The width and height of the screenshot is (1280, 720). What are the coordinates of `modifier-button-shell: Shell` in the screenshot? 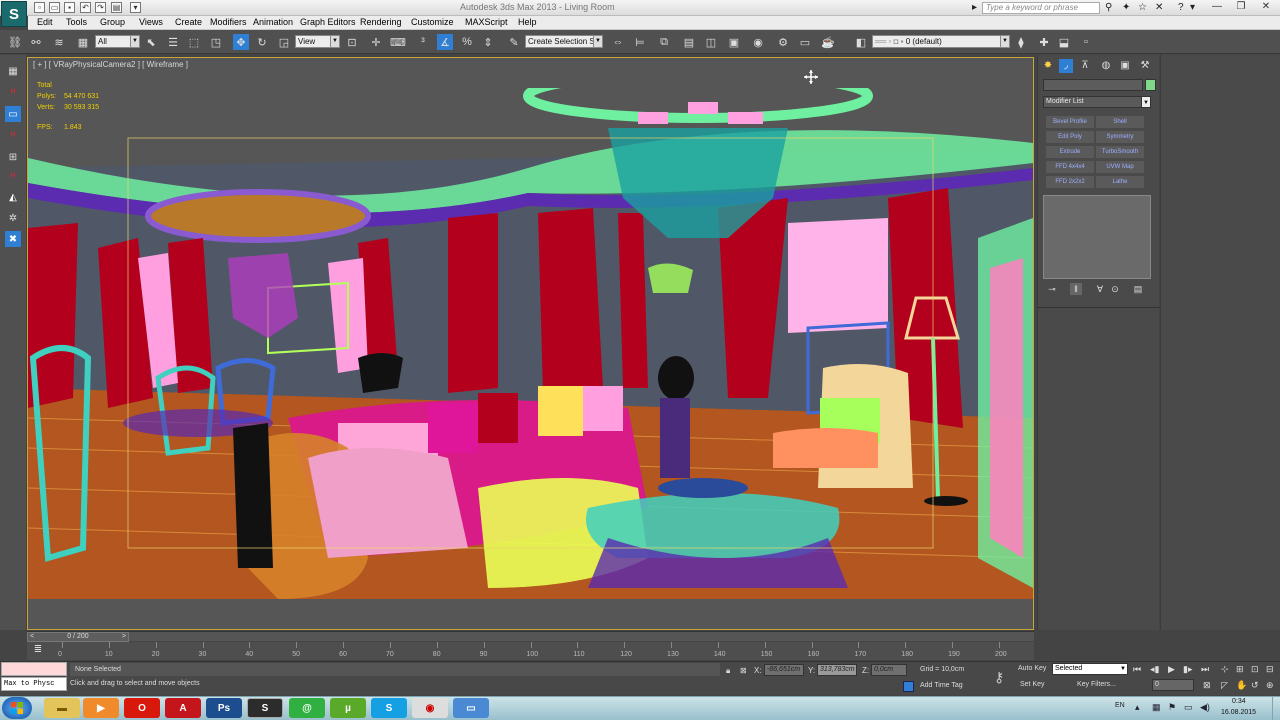 It's located at (1120, 122).